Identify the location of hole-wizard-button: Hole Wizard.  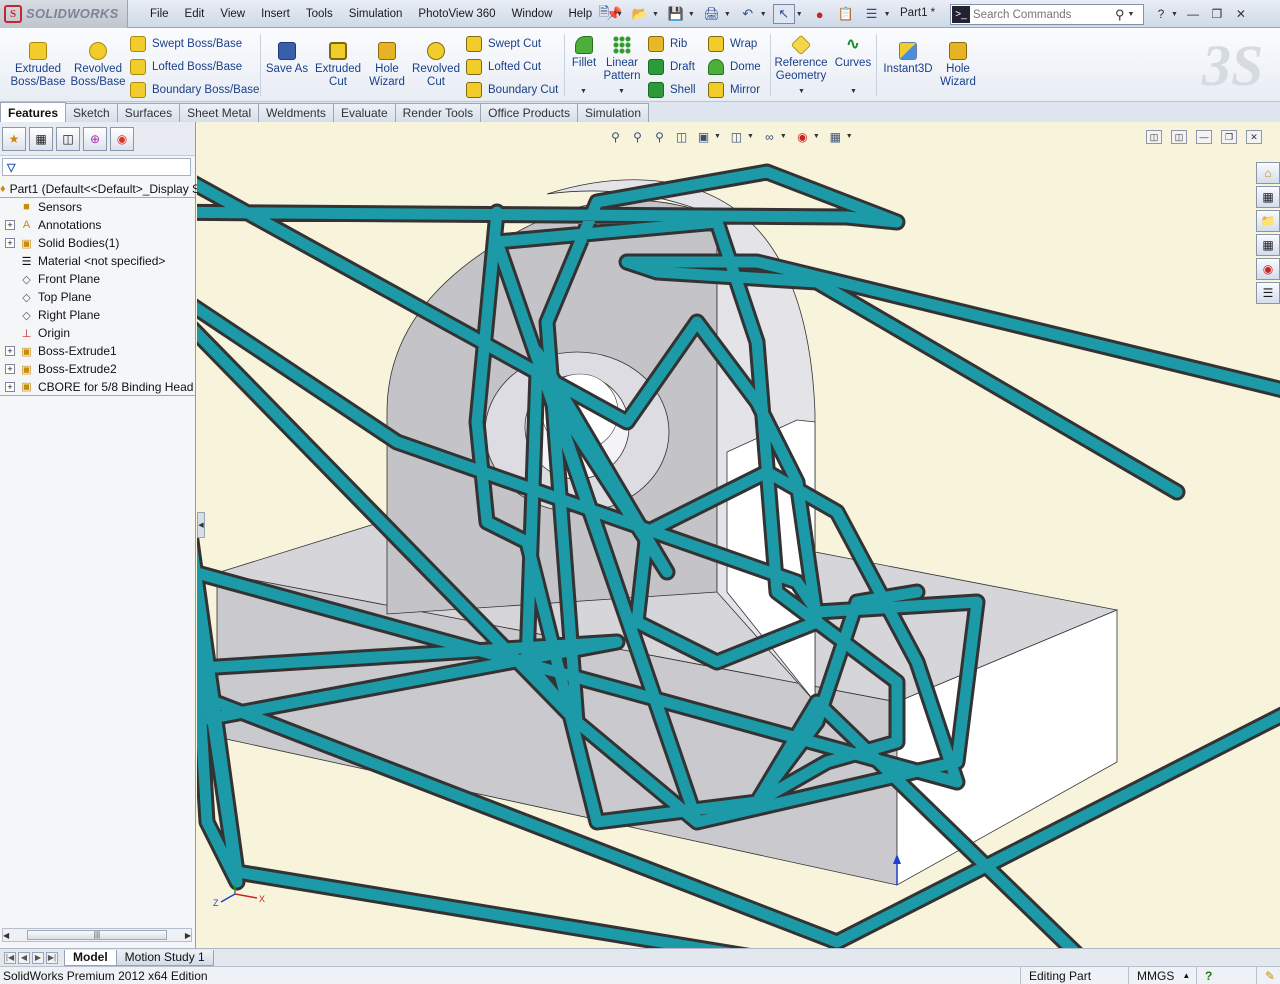
(387, 65).